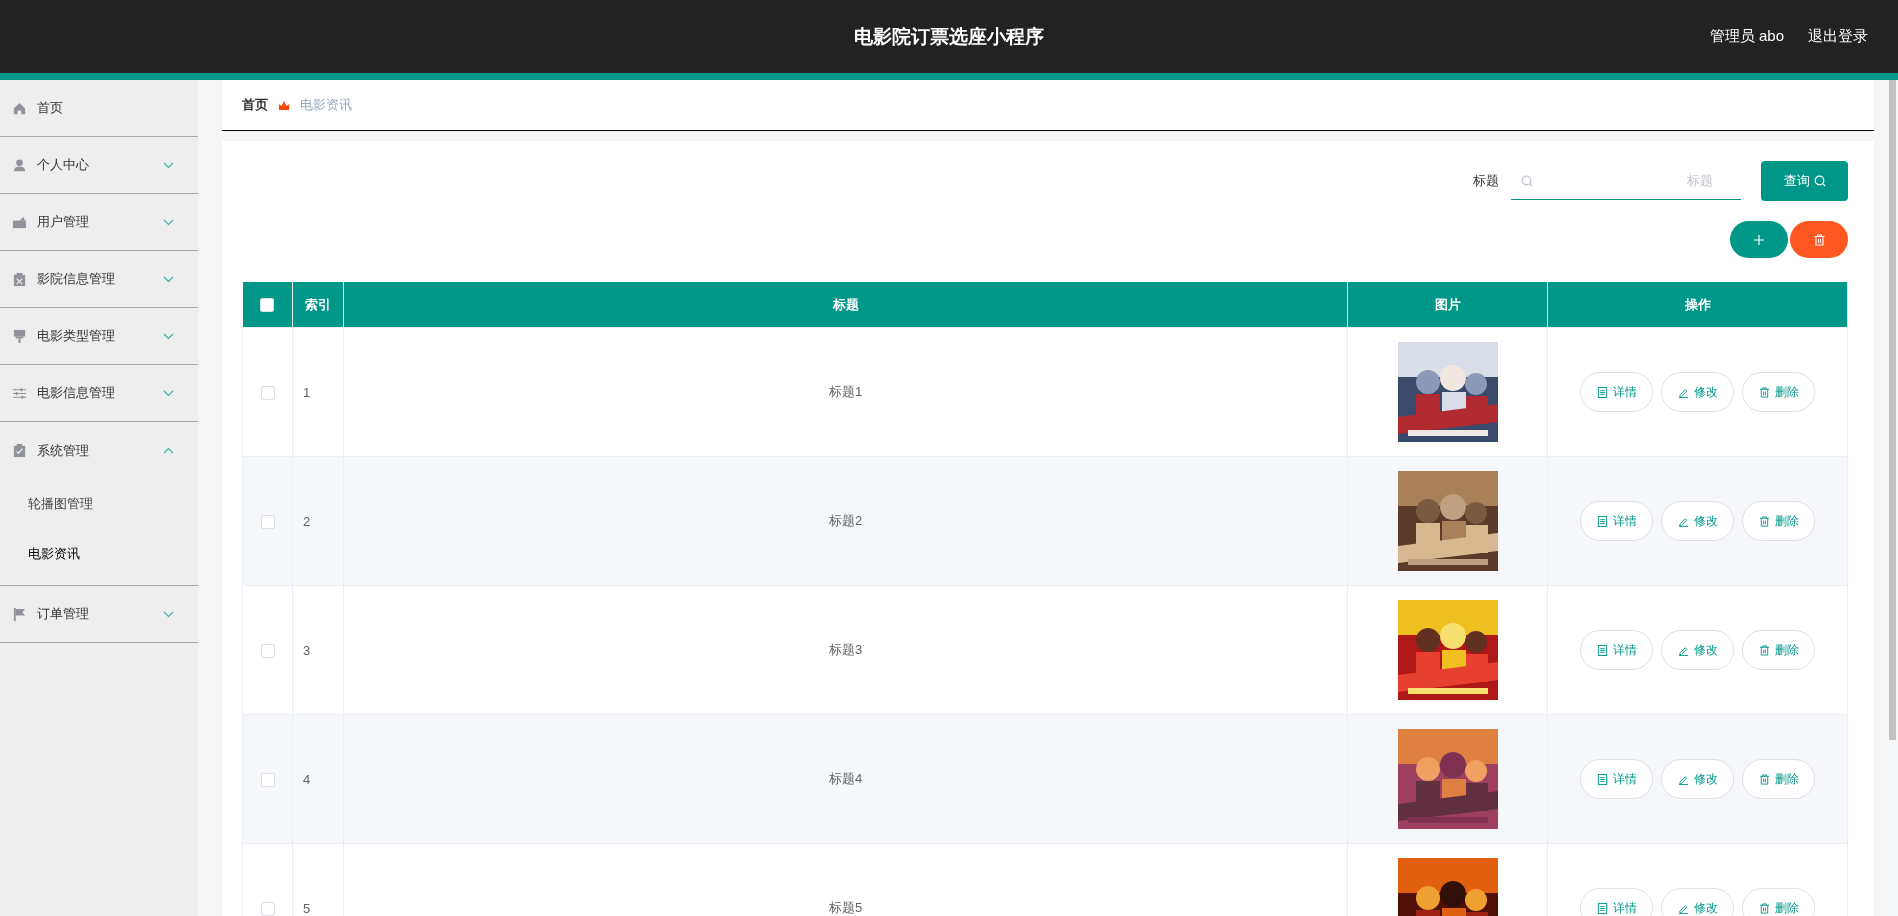 The height and width of the screenshot is (916, 1898). What do you see at coordinates (1838, 36) in the screenshot?
I see `logout-link: 退出登录` at bounding box center [1838, 36].